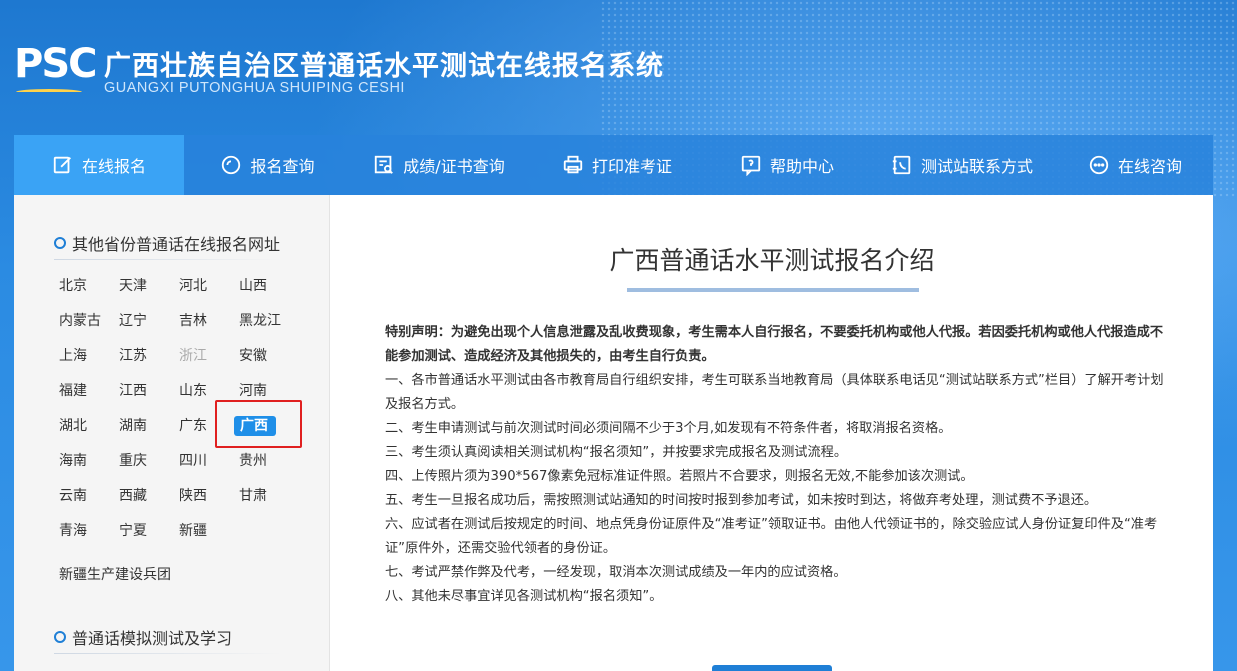 This screenshot has height=671, width=1237. I want to click on nav-register-query: 报名查询, so click(267, 165).